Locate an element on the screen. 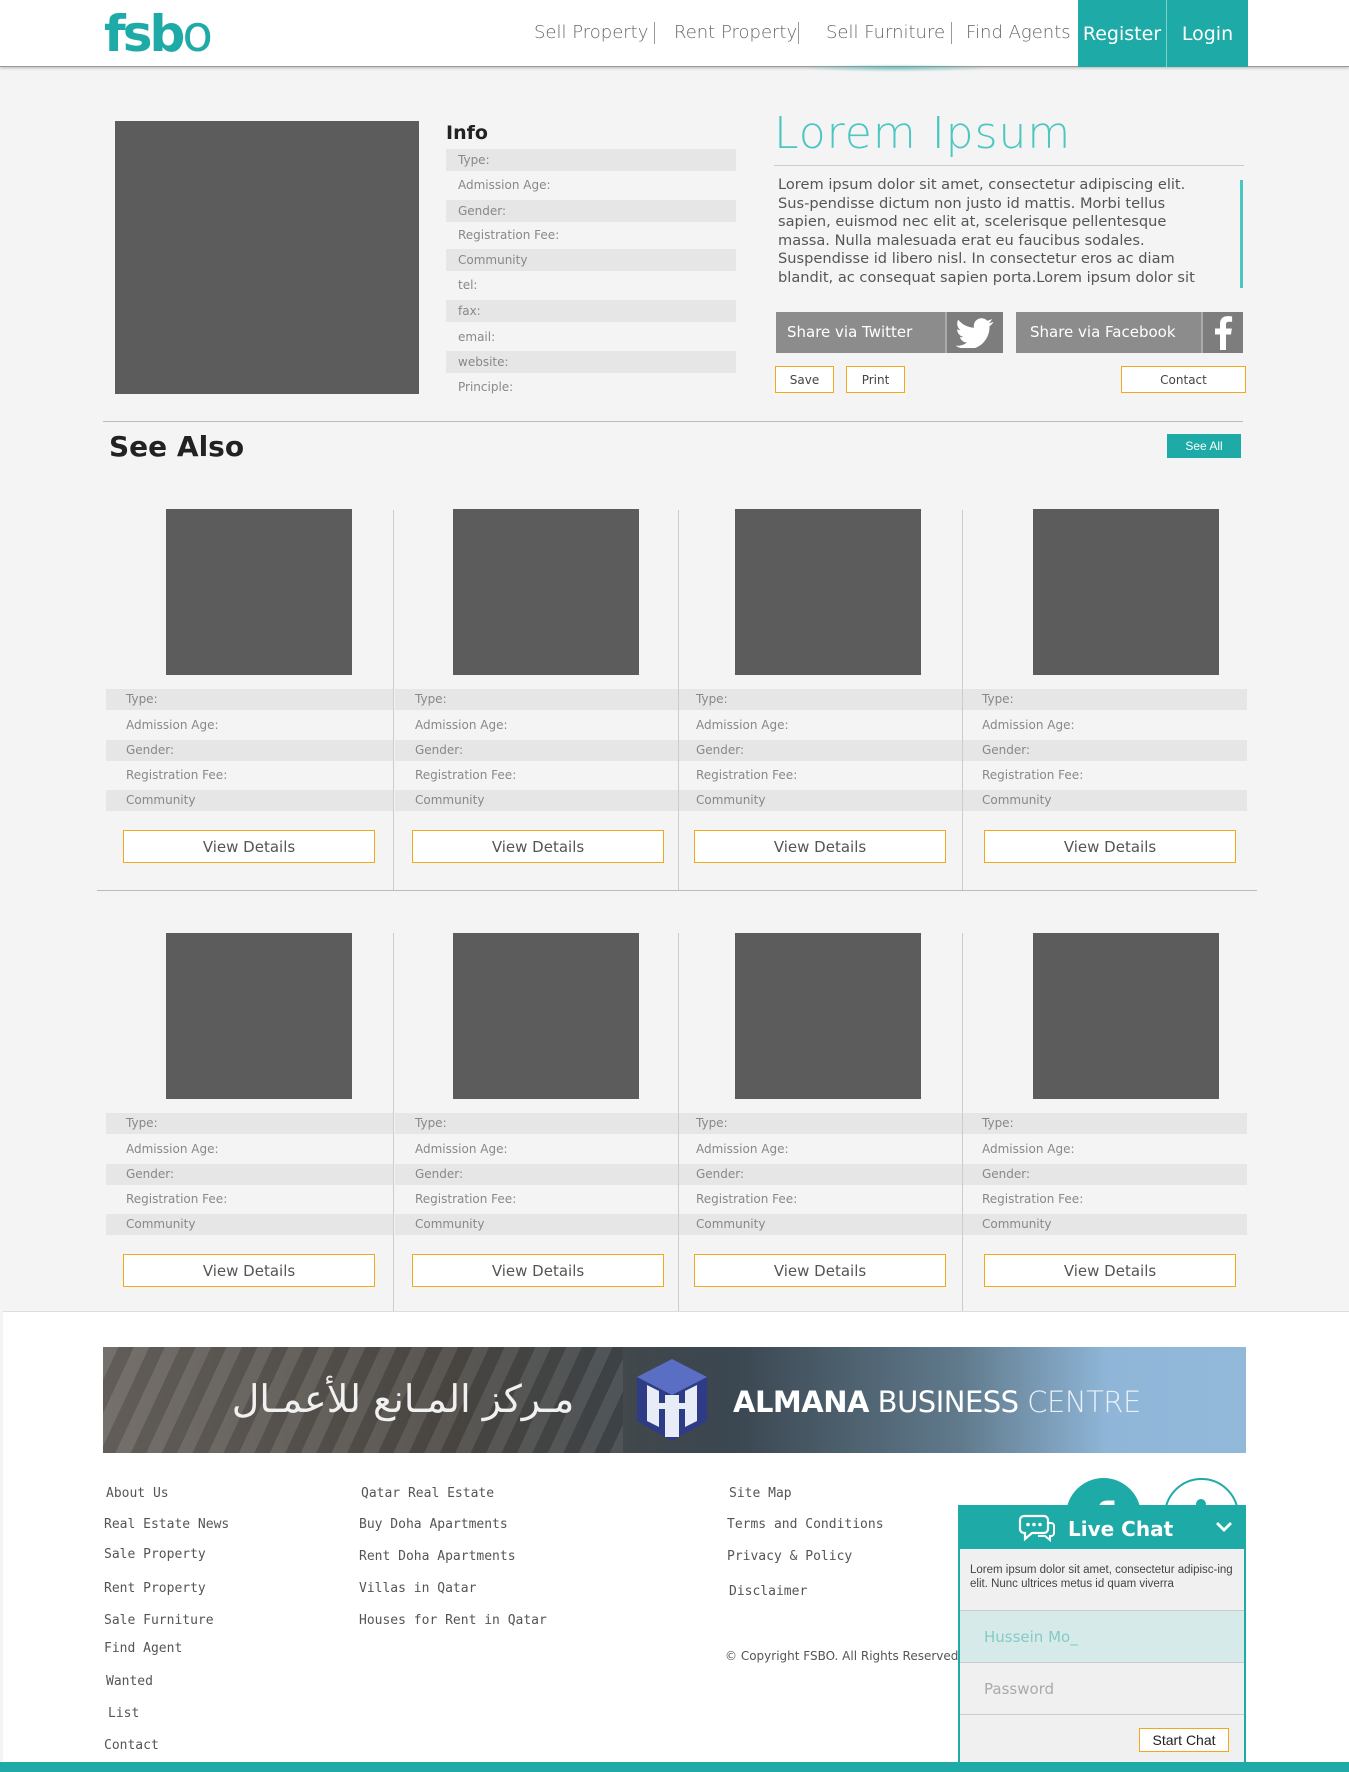 This screenshot has width=1349, height=1772. live-chat-title: Live Chat is located at coordinates (1121, 1529).